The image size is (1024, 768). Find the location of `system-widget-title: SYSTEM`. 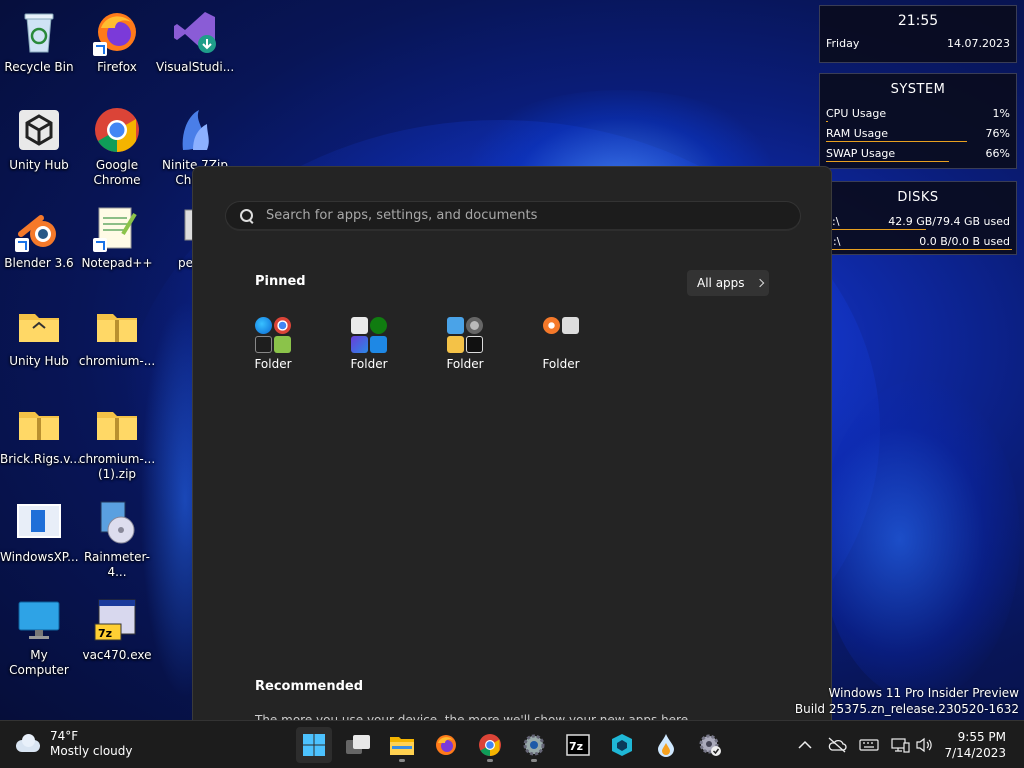

system-widget-title: SYSTEM is located at coordinates (918, 89).